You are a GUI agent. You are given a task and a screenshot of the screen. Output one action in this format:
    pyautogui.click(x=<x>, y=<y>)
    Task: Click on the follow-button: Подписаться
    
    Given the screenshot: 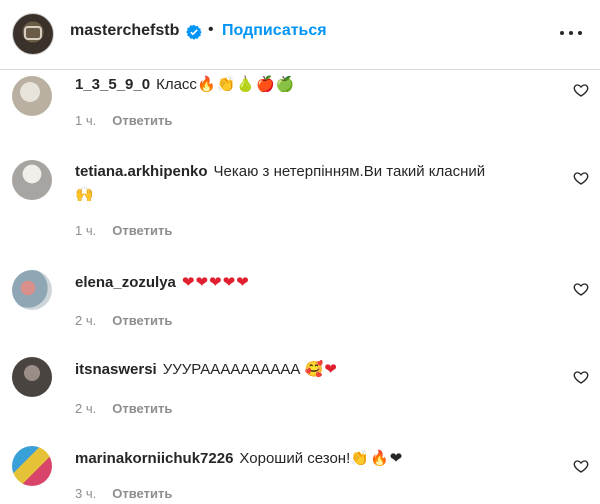 What is the action you would take?
    pyautogui.click(x=274, y=31)
    